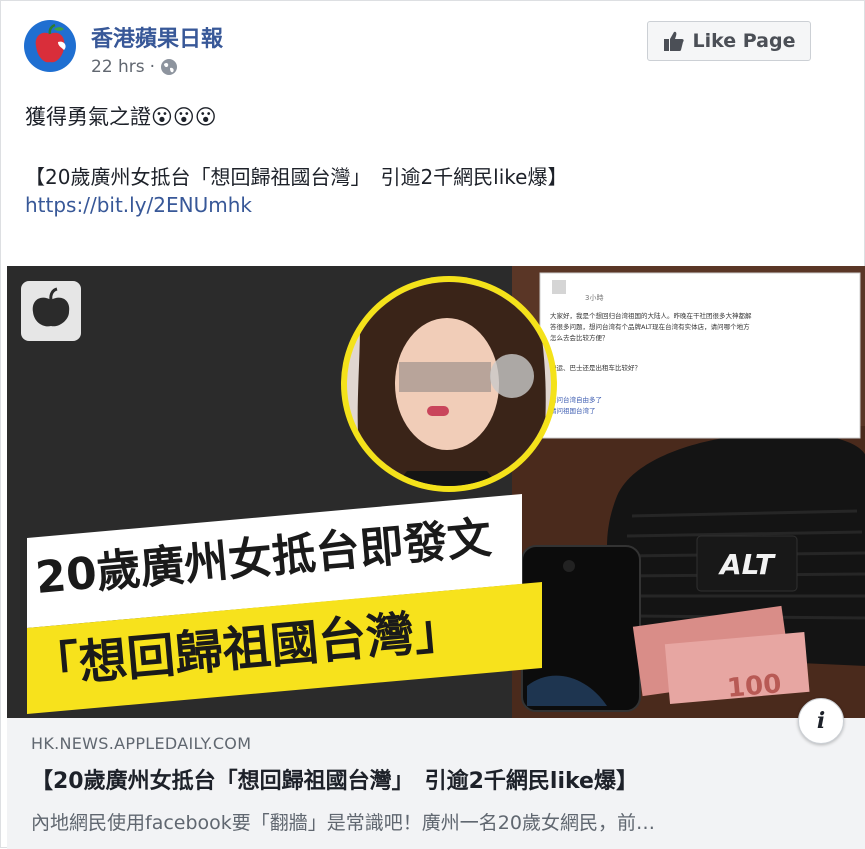  I want to click on screenshot-line: 怎么去会比较方便？, so click(579, 337).